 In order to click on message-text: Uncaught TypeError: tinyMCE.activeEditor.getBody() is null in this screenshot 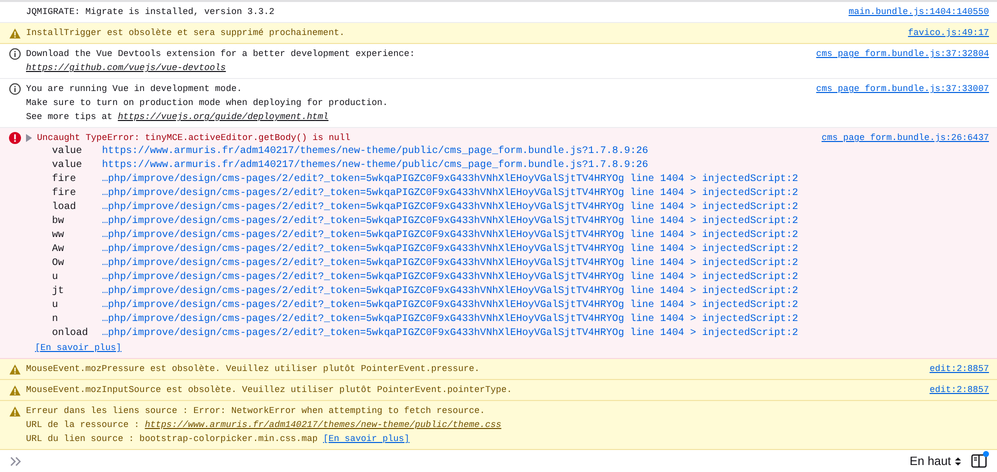, I will do `click(193, 138)`.